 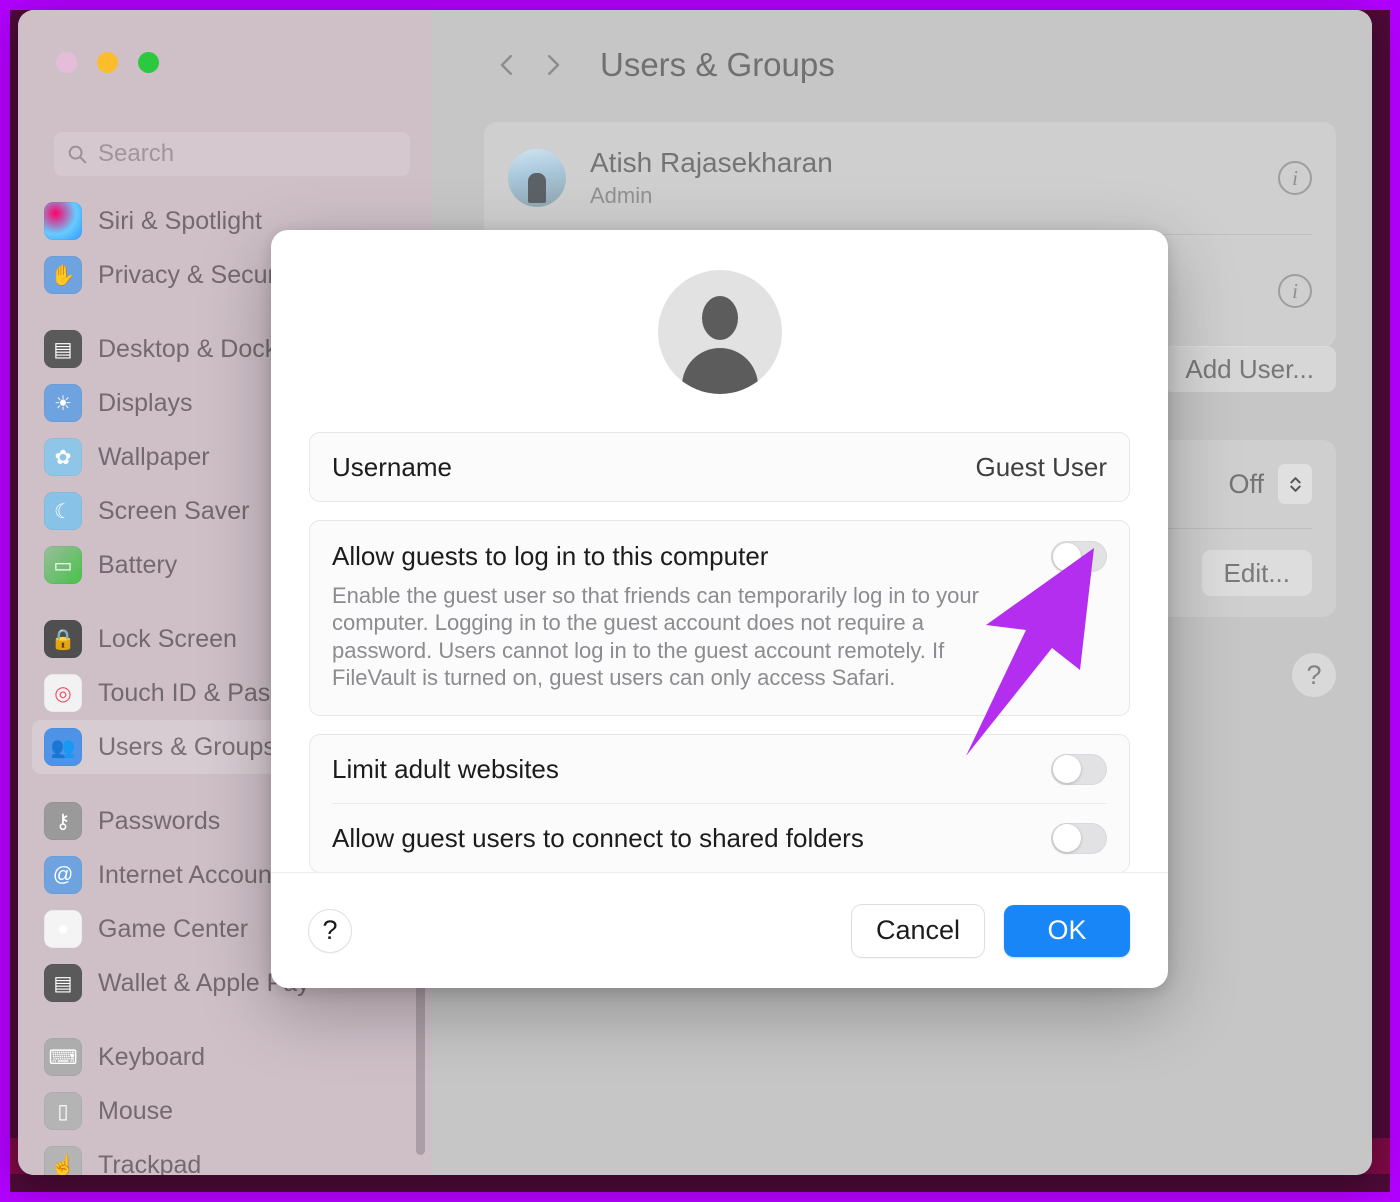 I want to click on sidebar-item-label: Displays, so click(x=145, y=402).